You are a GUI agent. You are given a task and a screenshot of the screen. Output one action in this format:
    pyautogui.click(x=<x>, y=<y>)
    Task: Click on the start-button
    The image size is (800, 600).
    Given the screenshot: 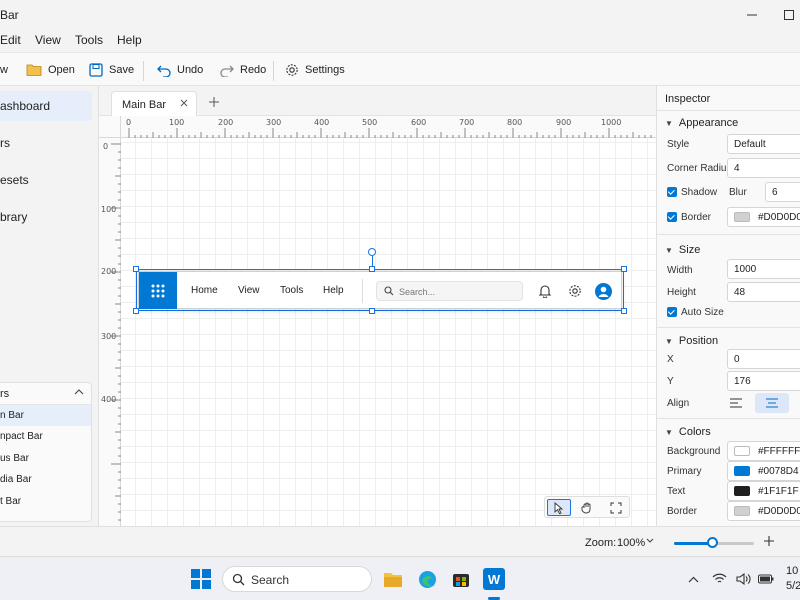 What is the action you would take?
    pyautogui.click(x=201, y=579)
    